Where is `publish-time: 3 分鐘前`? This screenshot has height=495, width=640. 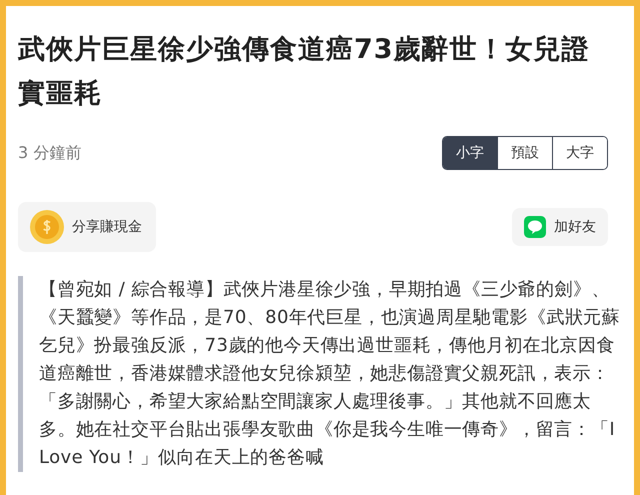
publish-time: 3 分鐘前 is located at coordinates (50, 153).